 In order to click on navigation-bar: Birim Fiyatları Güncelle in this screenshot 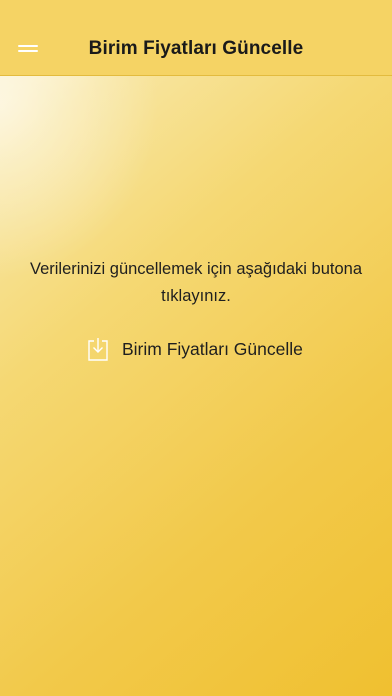, I will do `click(196, 38)`.